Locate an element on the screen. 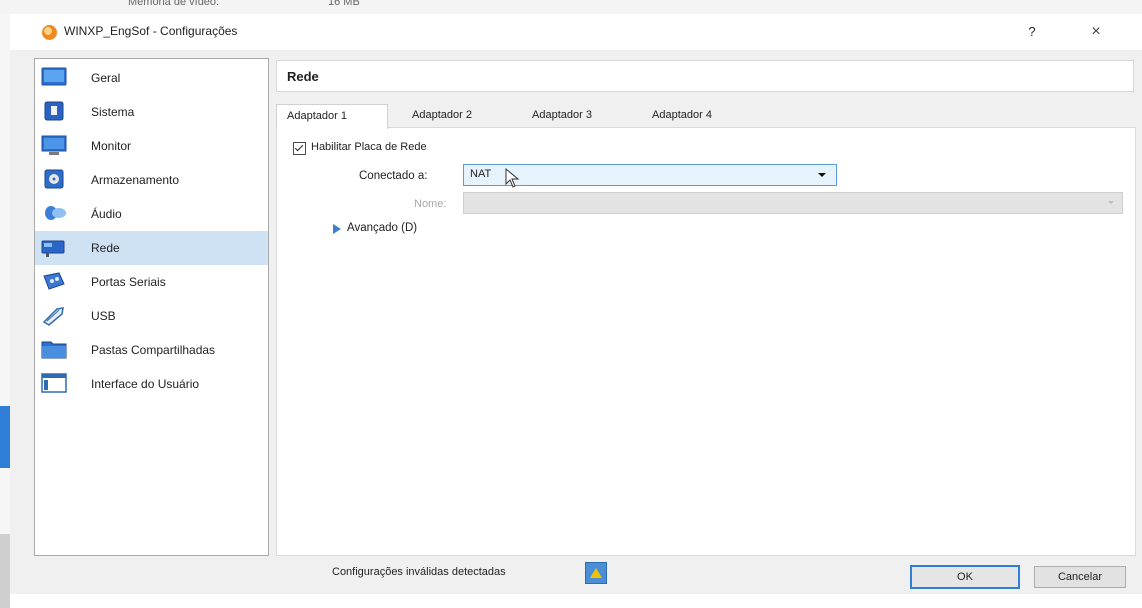 Image resolution: width=1142 pixels, height=608 pixels. network-icon is located at coordinates (53, 248).